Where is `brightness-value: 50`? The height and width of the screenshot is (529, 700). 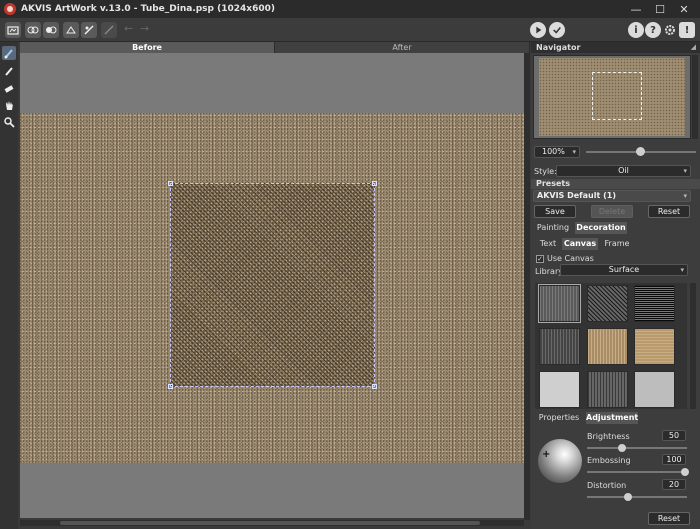 brightness-value: 50 is located at coordinates (674, 435).